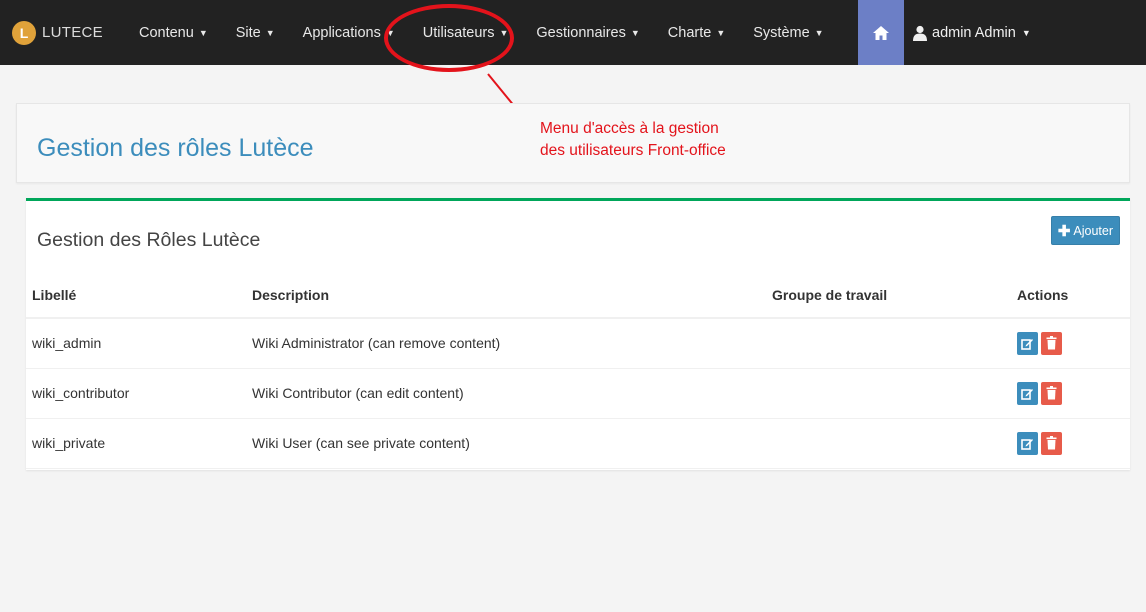 The width and height of the screenshot is (1146, 612). I want to click on page-title: Gestion des rôles Lutèce, so click(175, 148).